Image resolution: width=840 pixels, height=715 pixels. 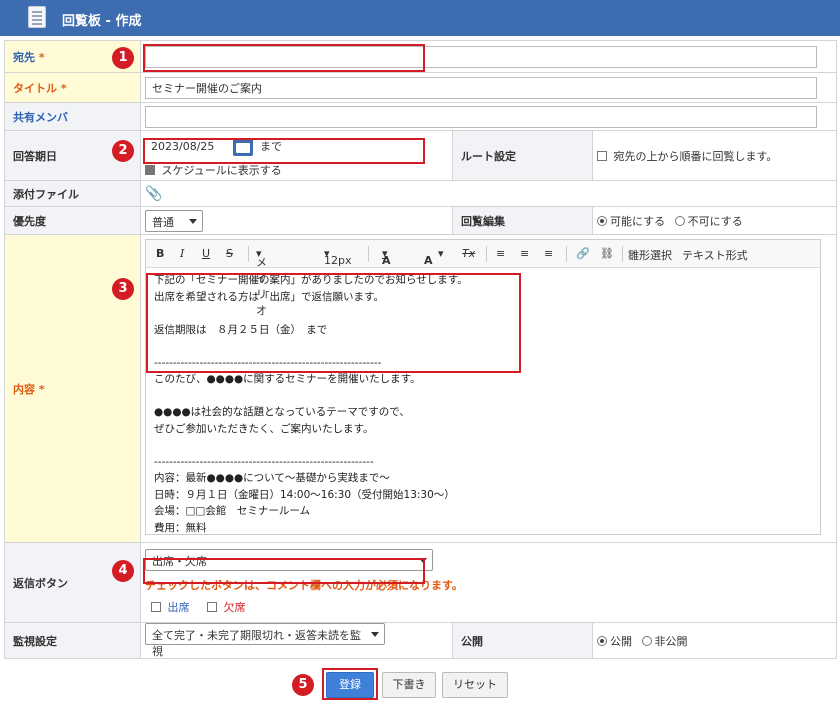 What do you see at coordinates (650, 255) in the screenshot?
I see `template-select-button: 雛形選択` at bounding box center [650, 255].